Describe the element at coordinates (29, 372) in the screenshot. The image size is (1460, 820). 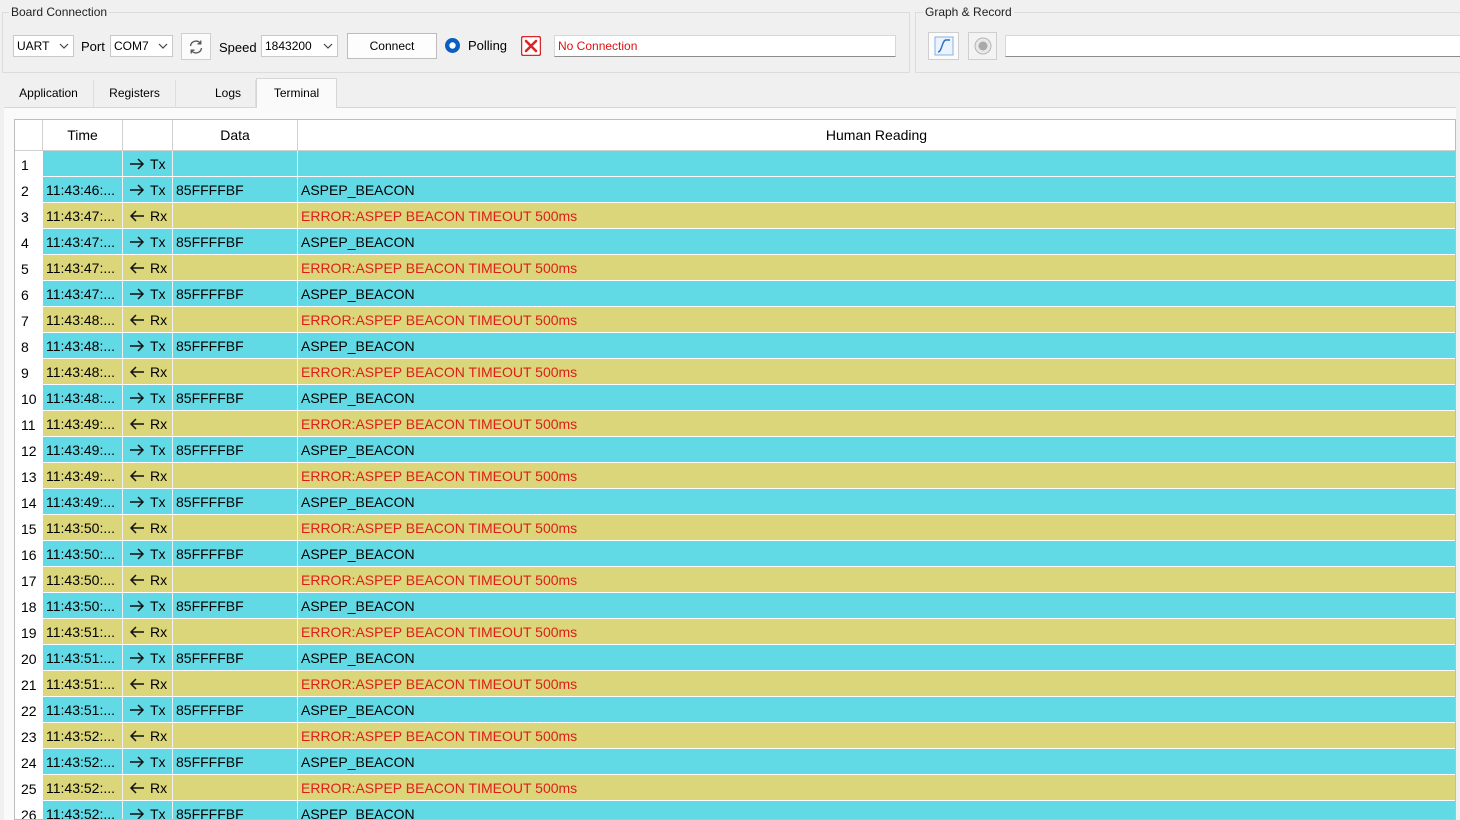
I see `row-number: 9` at that location.